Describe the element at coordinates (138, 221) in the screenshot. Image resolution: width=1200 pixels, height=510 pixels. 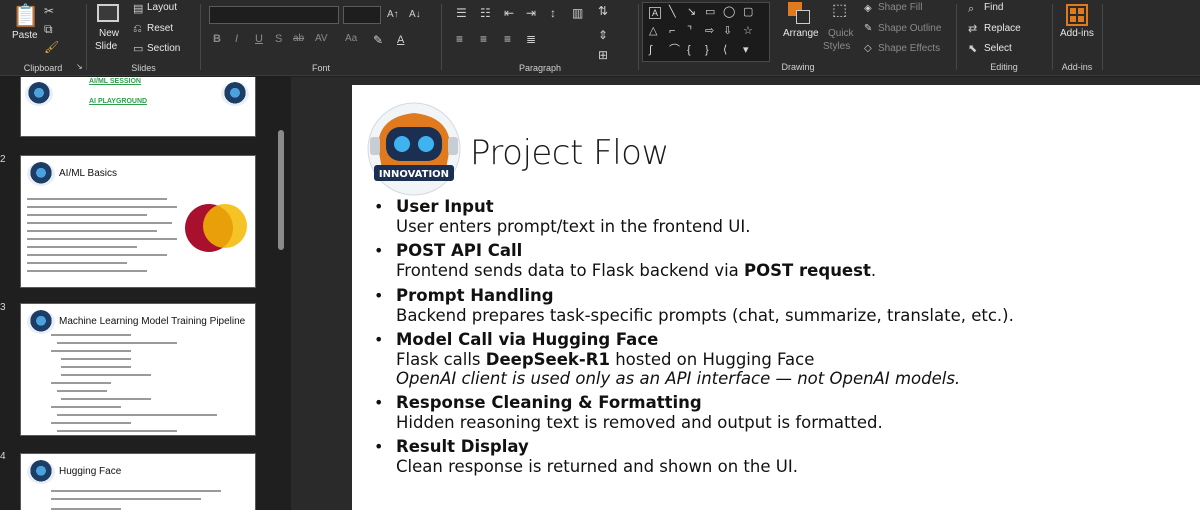
I see `slide-thumbnail-2: AI/ML Basics` at that location.